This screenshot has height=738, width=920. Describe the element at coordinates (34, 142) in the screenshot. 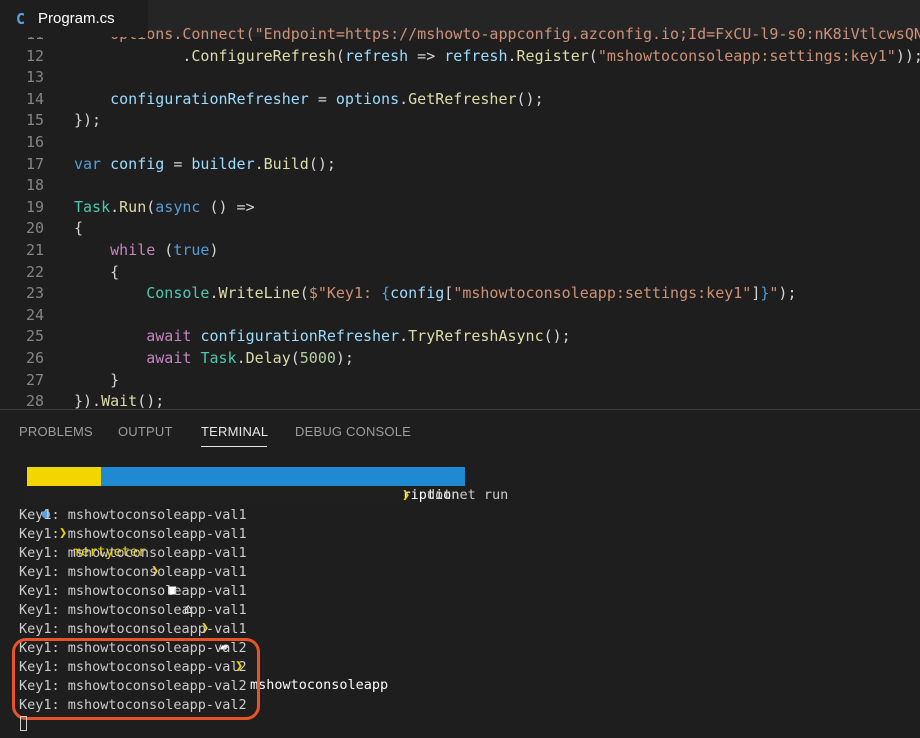

I see `line-number: 16` at that location.